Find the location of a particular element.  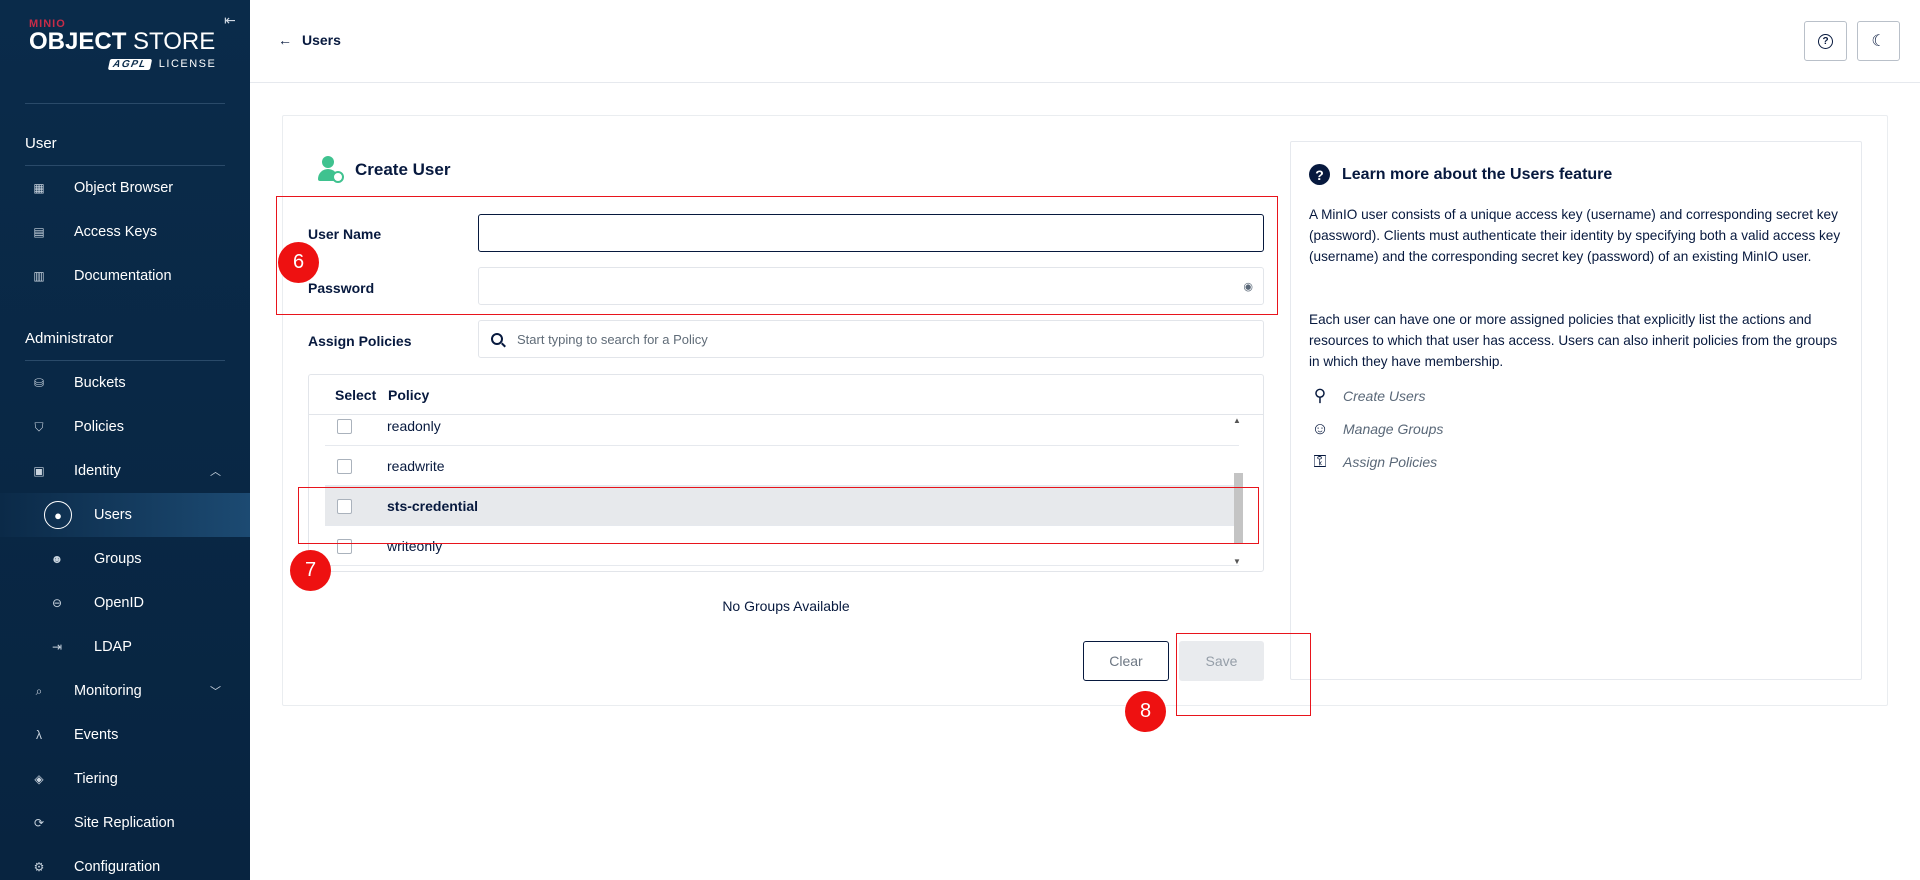

sidebar-item-label: Identity is located at coordinates (97, 471).